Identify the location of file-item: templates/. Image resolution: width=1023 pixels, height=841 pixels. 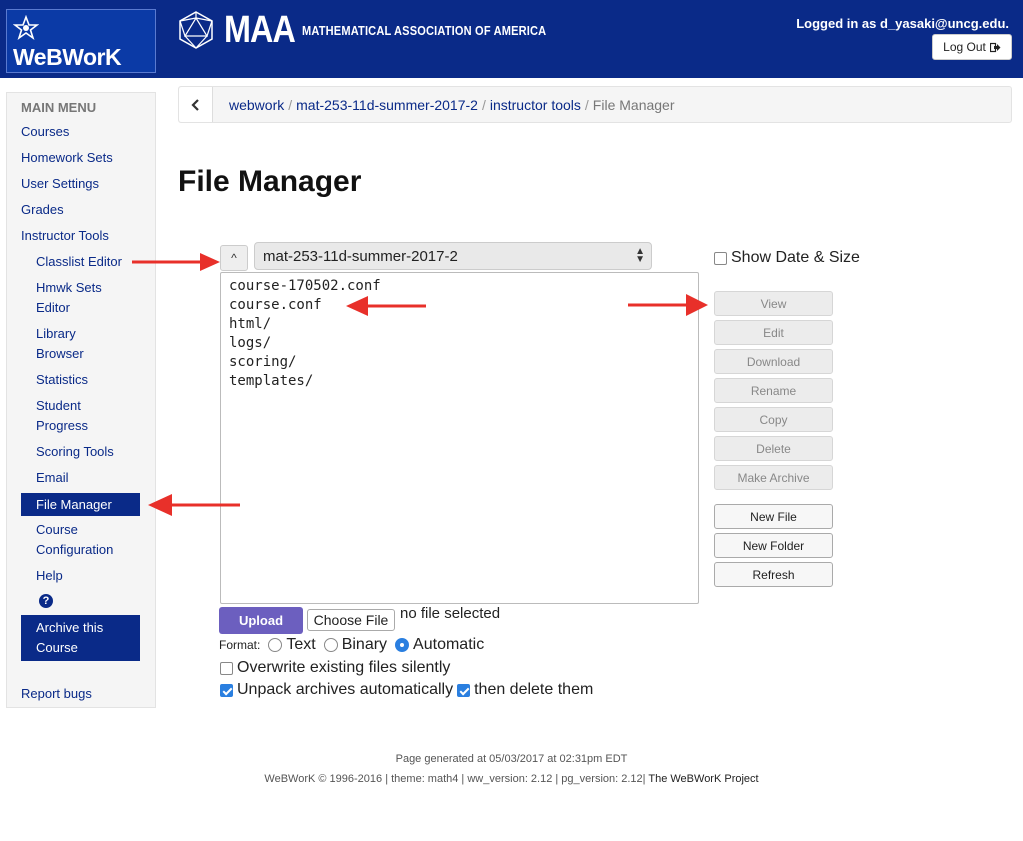
(459, 381).